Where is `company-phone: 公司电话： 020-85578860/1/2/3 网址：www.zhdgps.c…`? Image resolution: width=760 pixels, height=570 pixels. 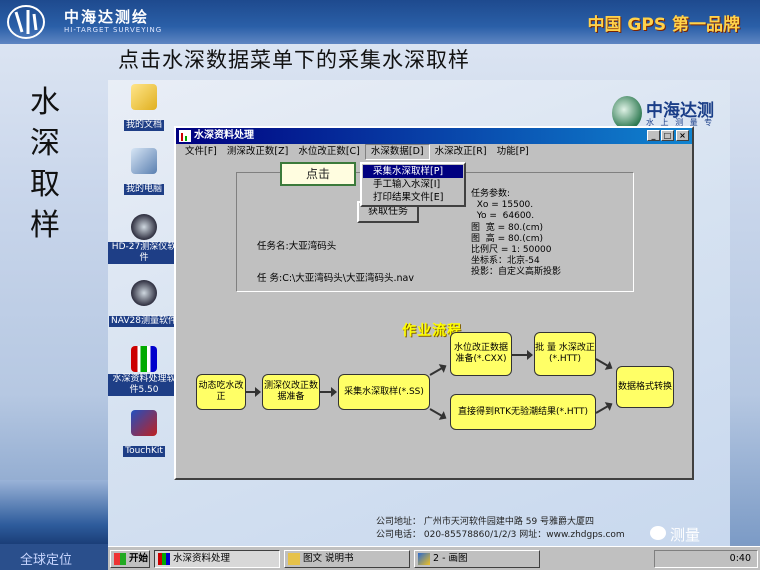
company-phone: 公司电话： 020-85578860/1/2/3 网址：www.zhdgps.c… is located at coordinates (500, 535).